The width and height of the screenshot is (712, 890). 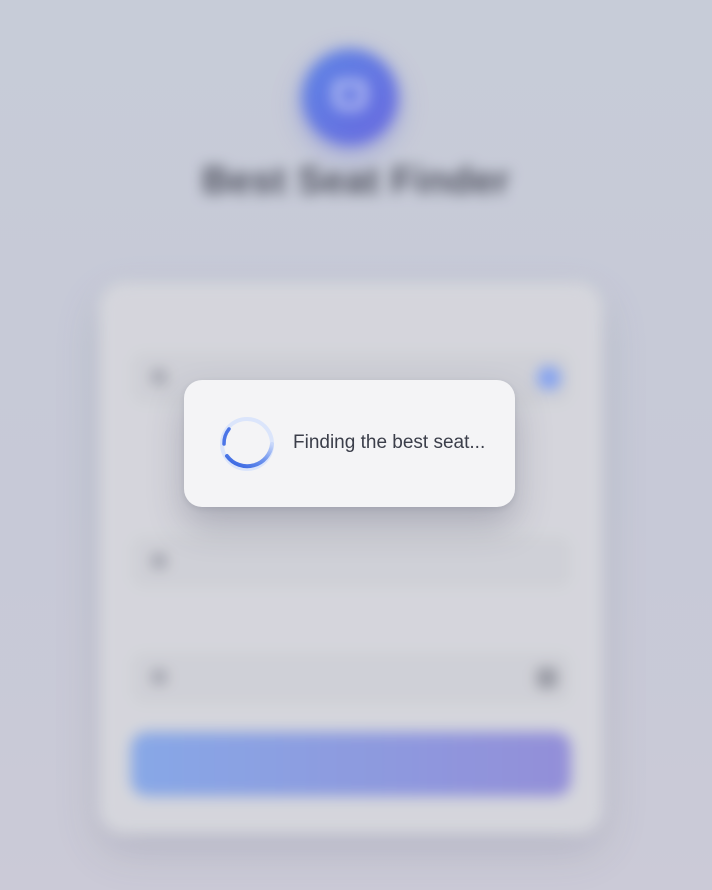 What do you see at coordinates (247, 444) in the screenshot?
I see `loading-spinner-icon` at bounding box center [247, 444].